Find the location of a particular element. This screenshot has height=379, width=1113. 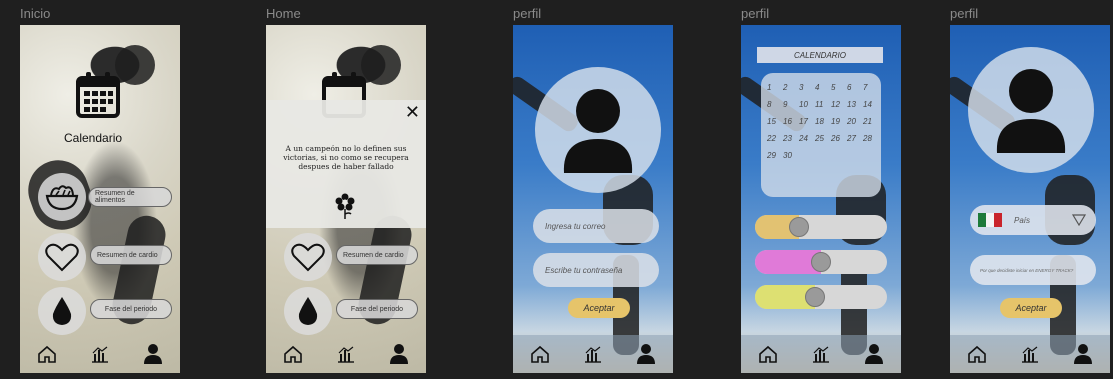

calendar-day: 18 is located at coordinates (823, 121).